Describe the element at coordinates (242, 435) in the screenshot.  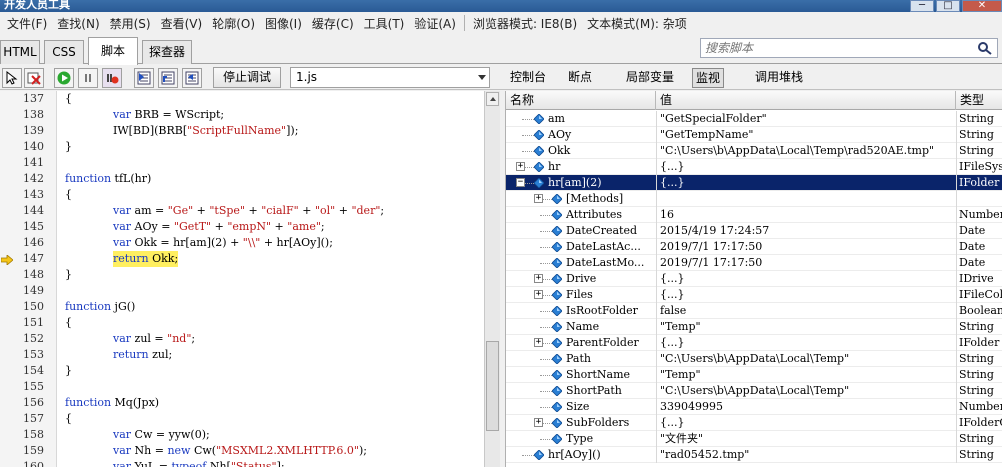
I see `code-line: 158 var Cw = yyw(0);` at that location.